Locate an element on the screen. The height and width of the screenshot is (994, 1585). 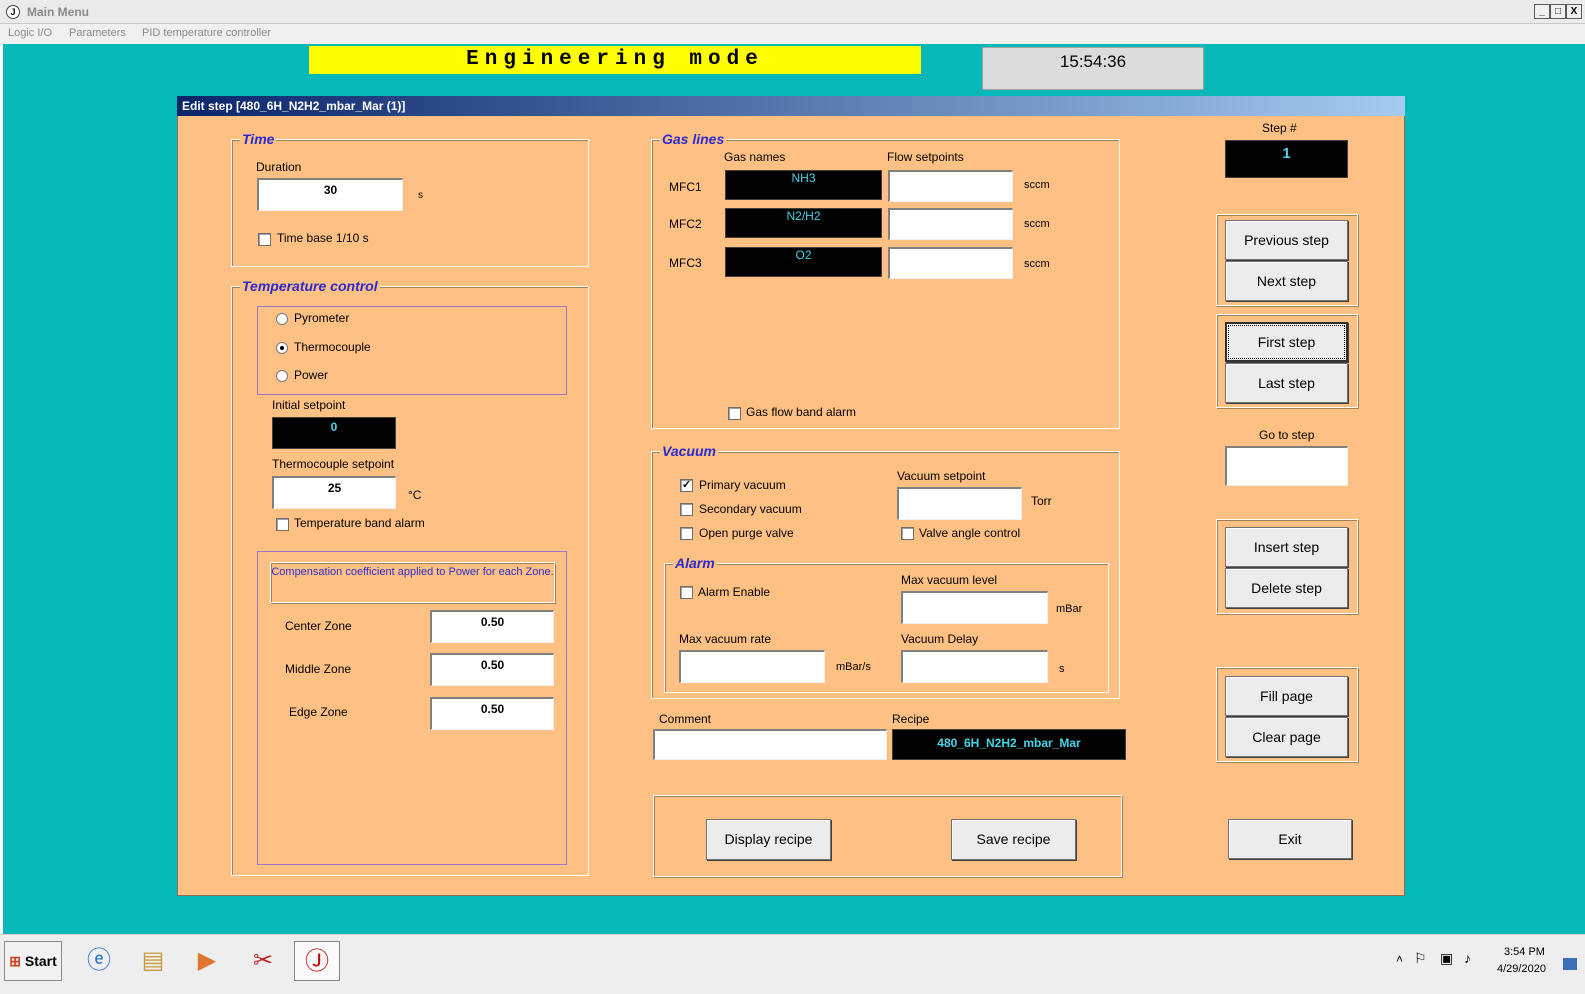
exit-button: Exit is located at coordinates (1290, 839).